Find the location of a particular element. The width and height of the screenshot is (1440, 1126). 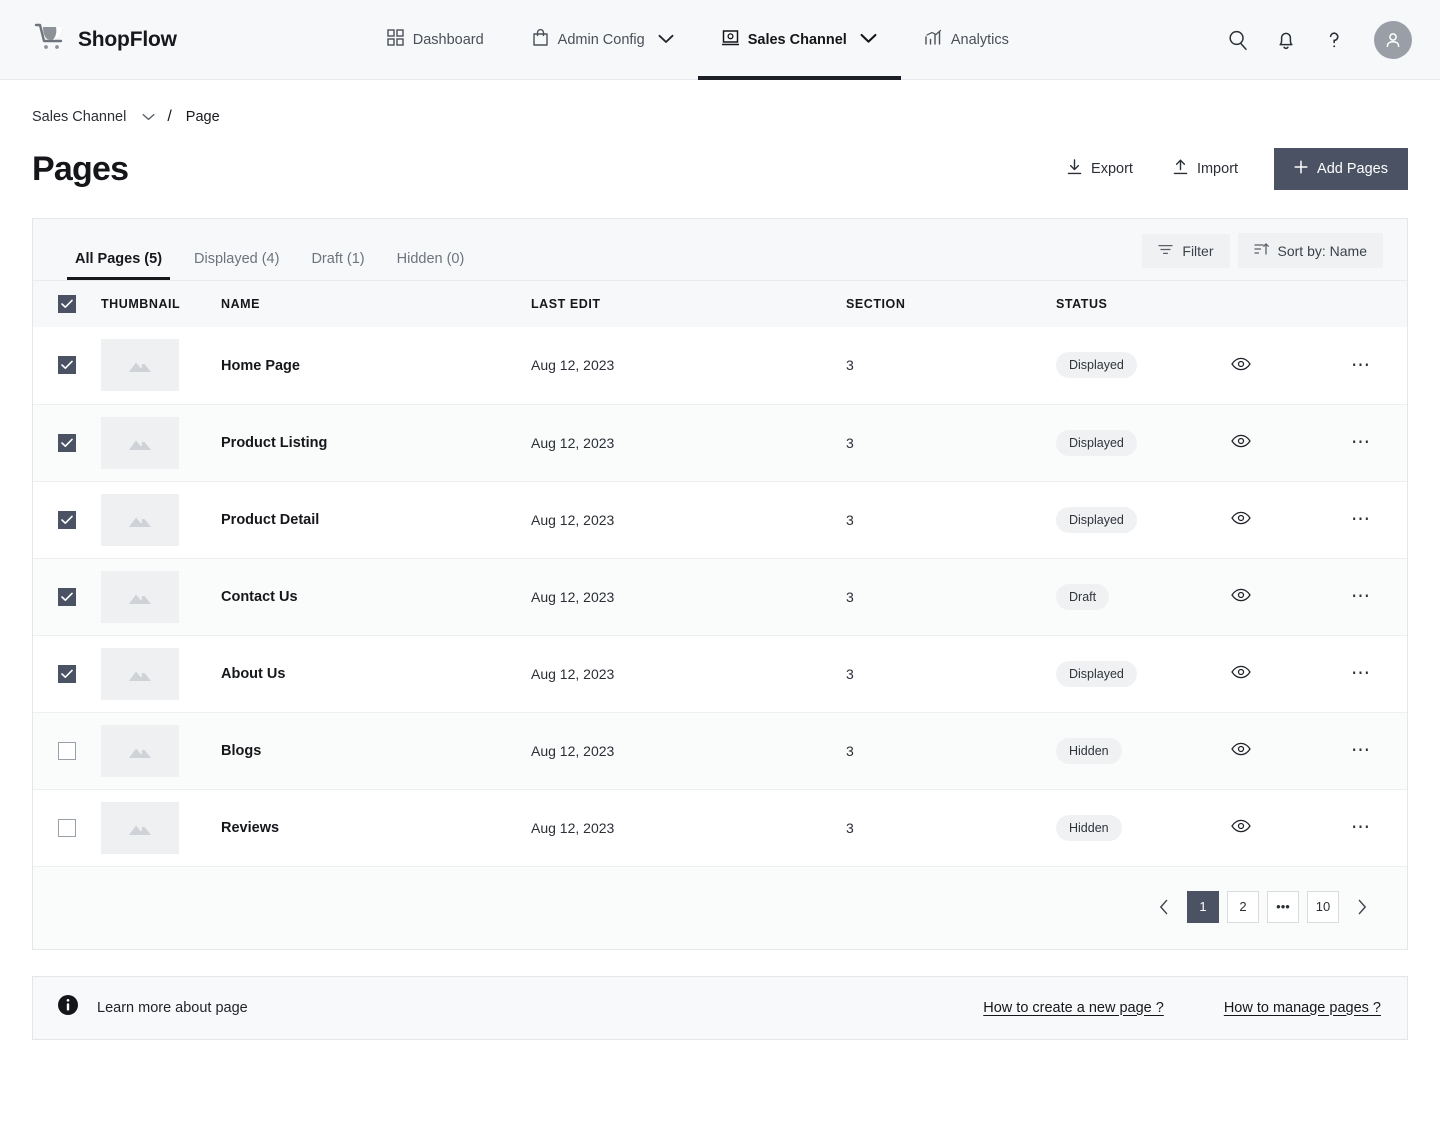

pagination-prev-button is located at coordinates (1164, 907).